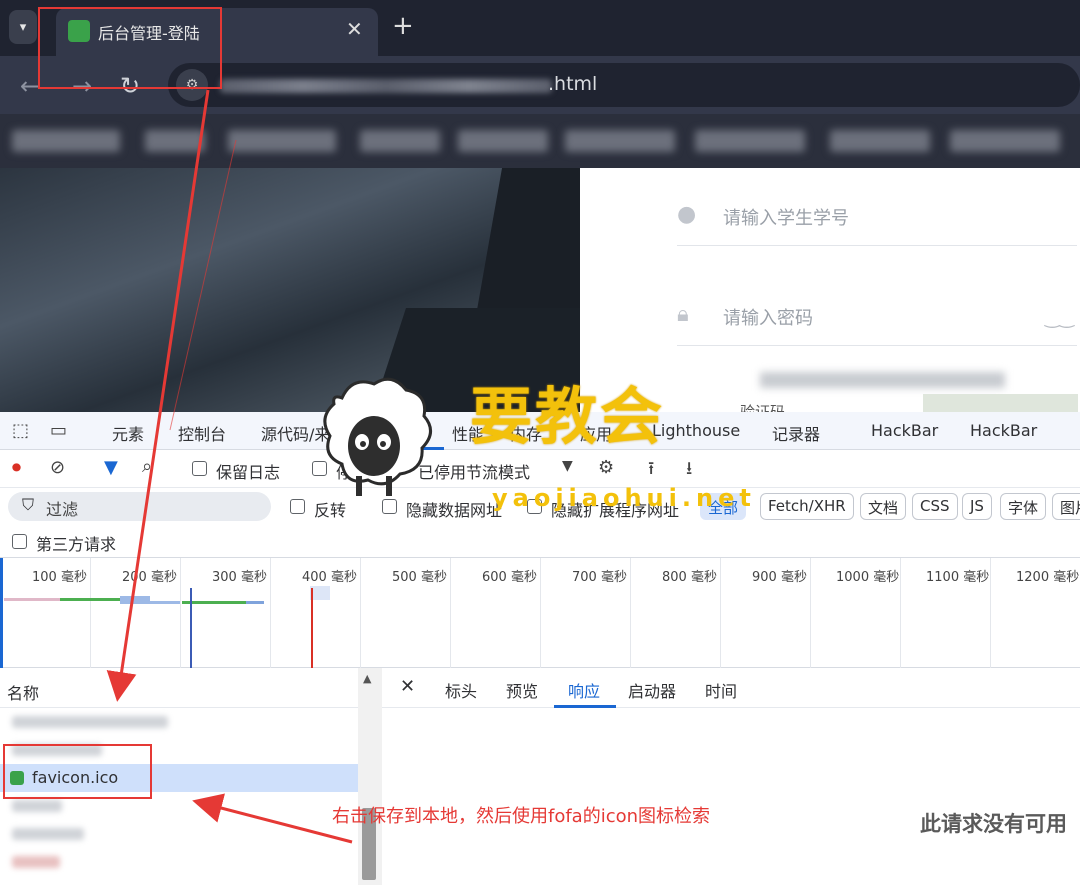  What do you see at coordinates (624, 498) in the screenshot?
I see `watermark-url: yaojiaohui.net` at bounding box center [624, 498].